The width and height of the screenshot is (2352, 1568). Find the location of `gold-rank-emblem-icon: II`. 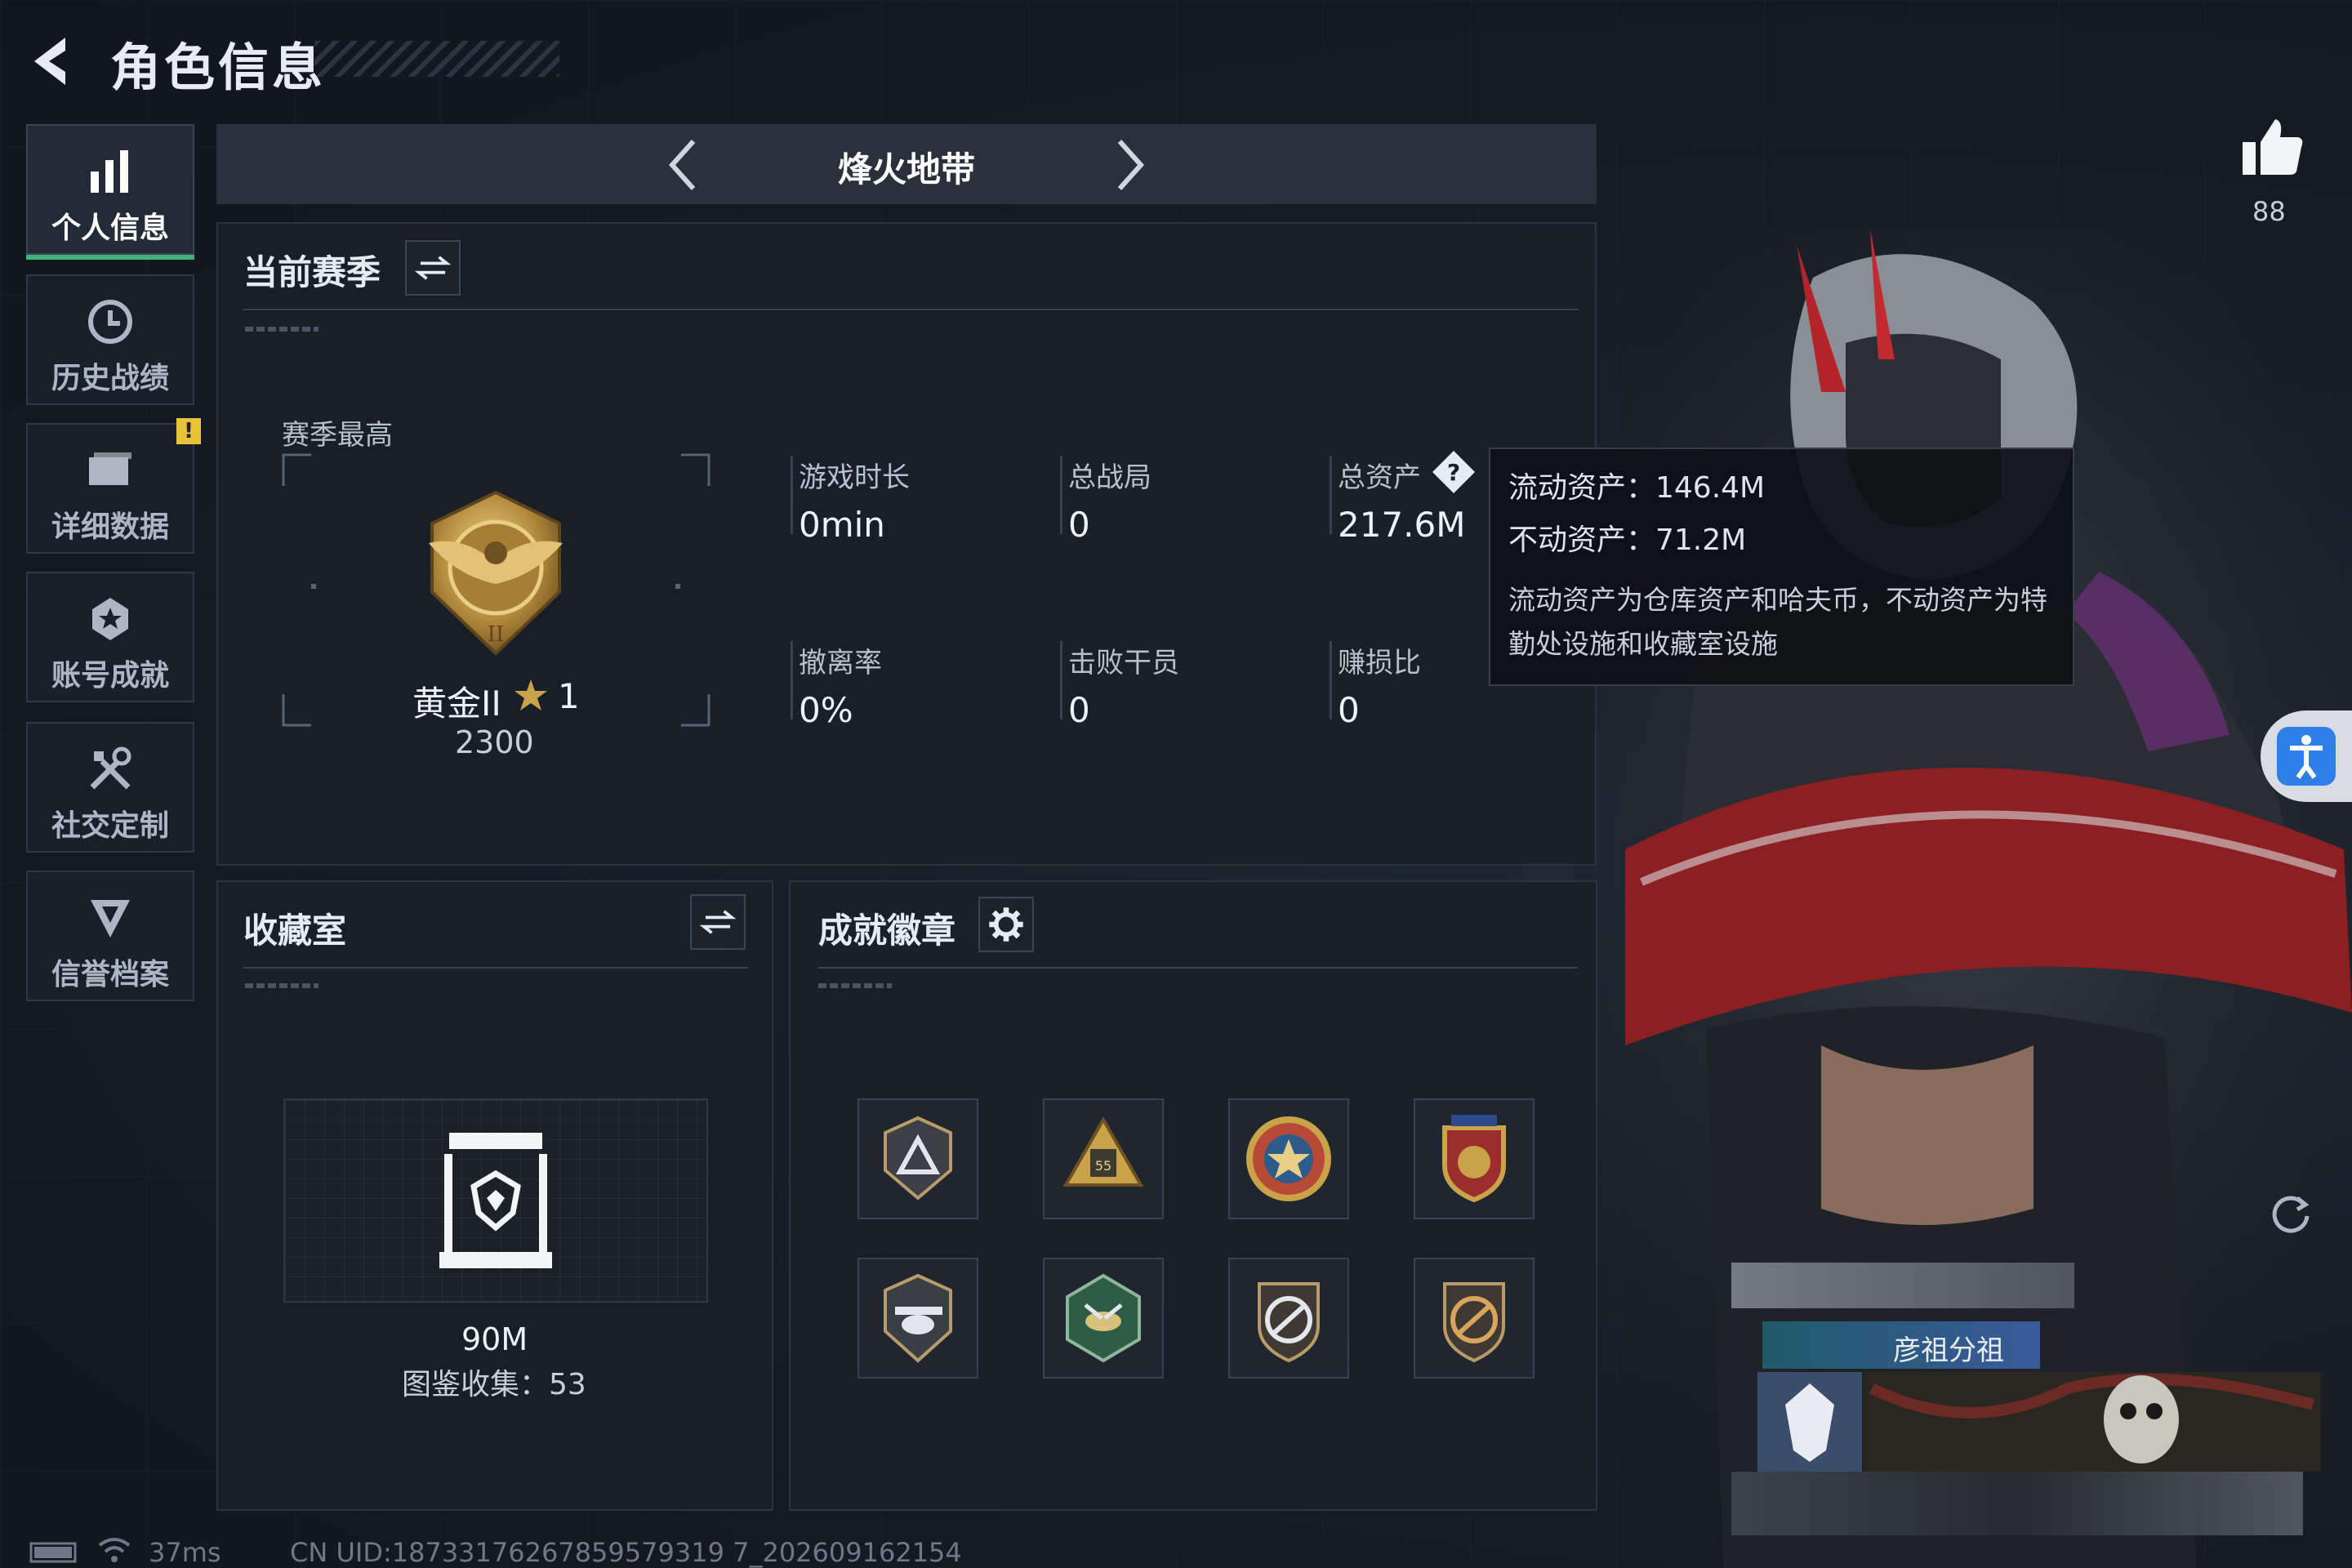

gold-rank-emblem-icon: II is located at coordinates (496, 573).